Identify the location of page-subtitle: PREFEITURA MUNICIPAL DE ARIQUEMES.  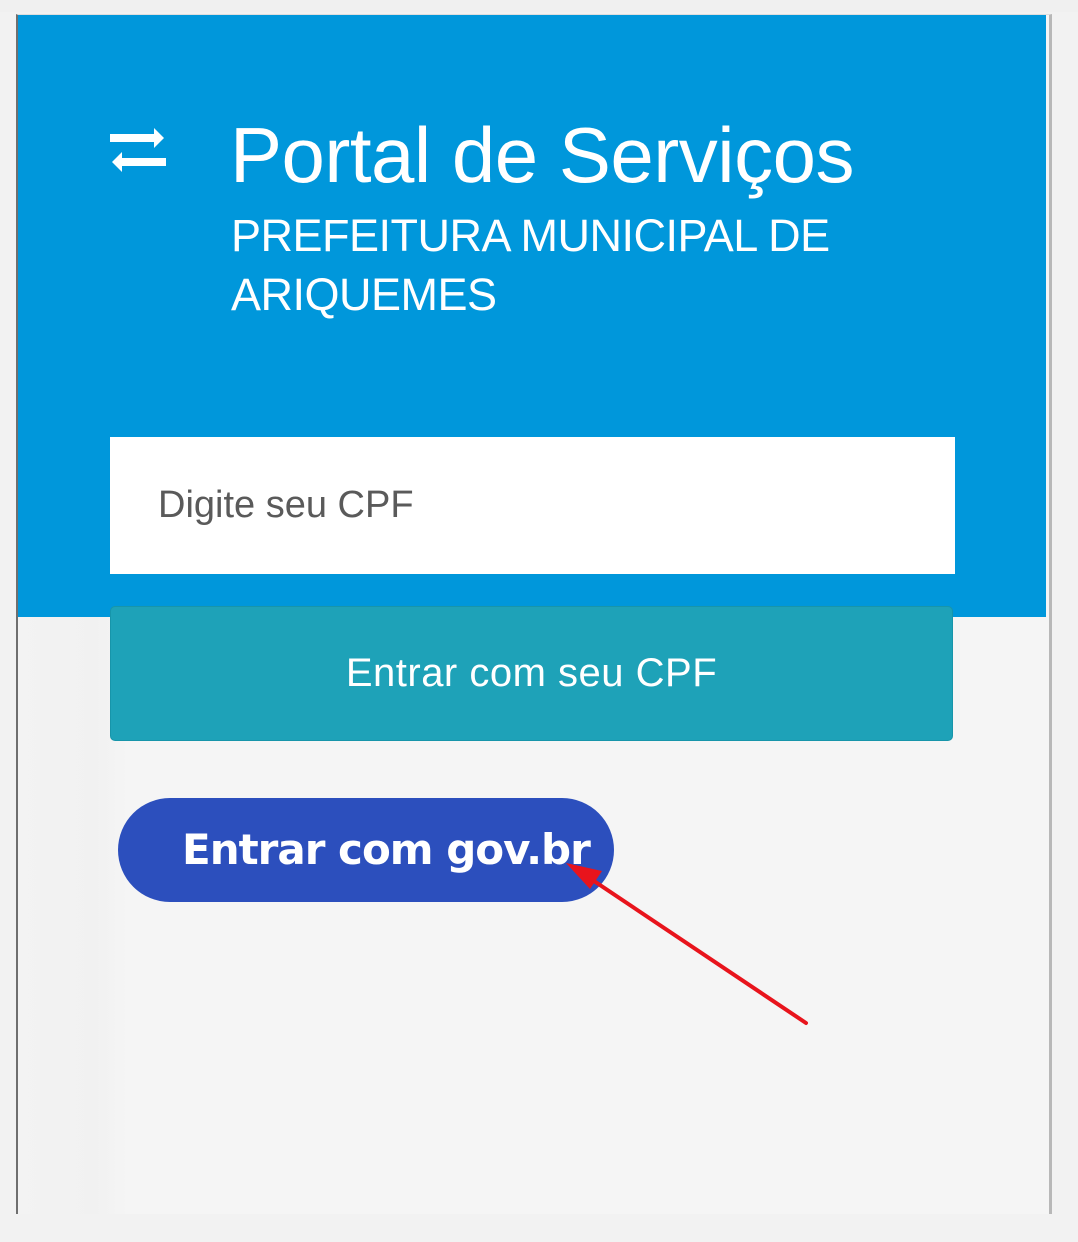
(530, 265).